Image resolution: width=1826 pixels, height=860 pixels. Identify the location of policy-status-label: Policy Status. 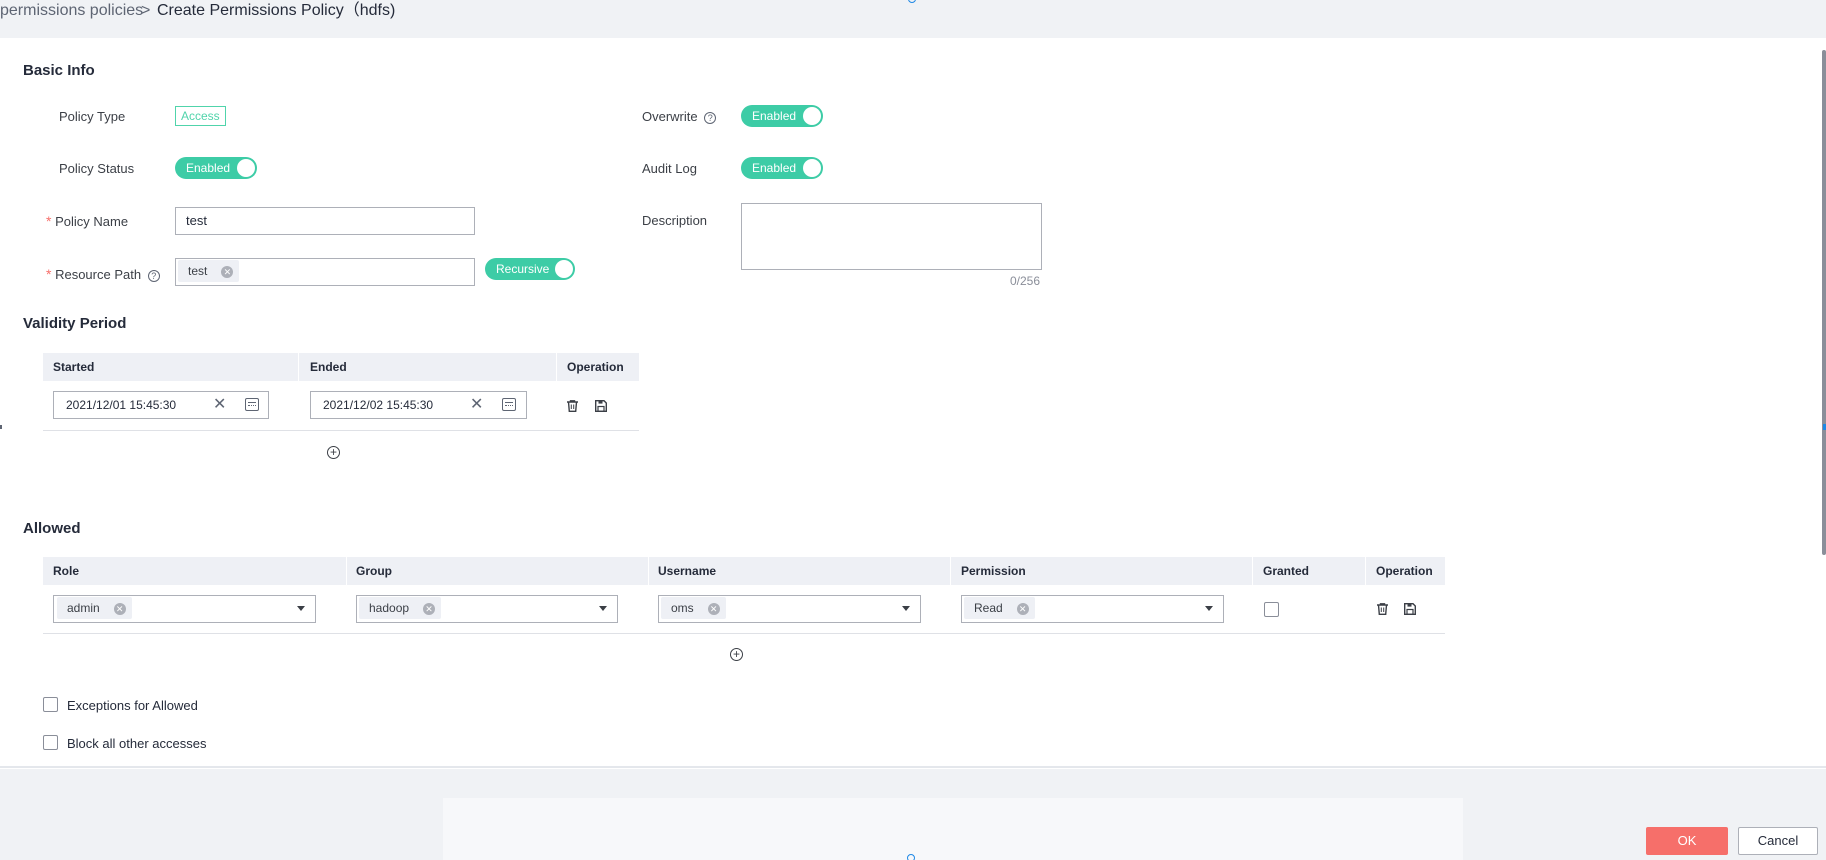
(97, 168).